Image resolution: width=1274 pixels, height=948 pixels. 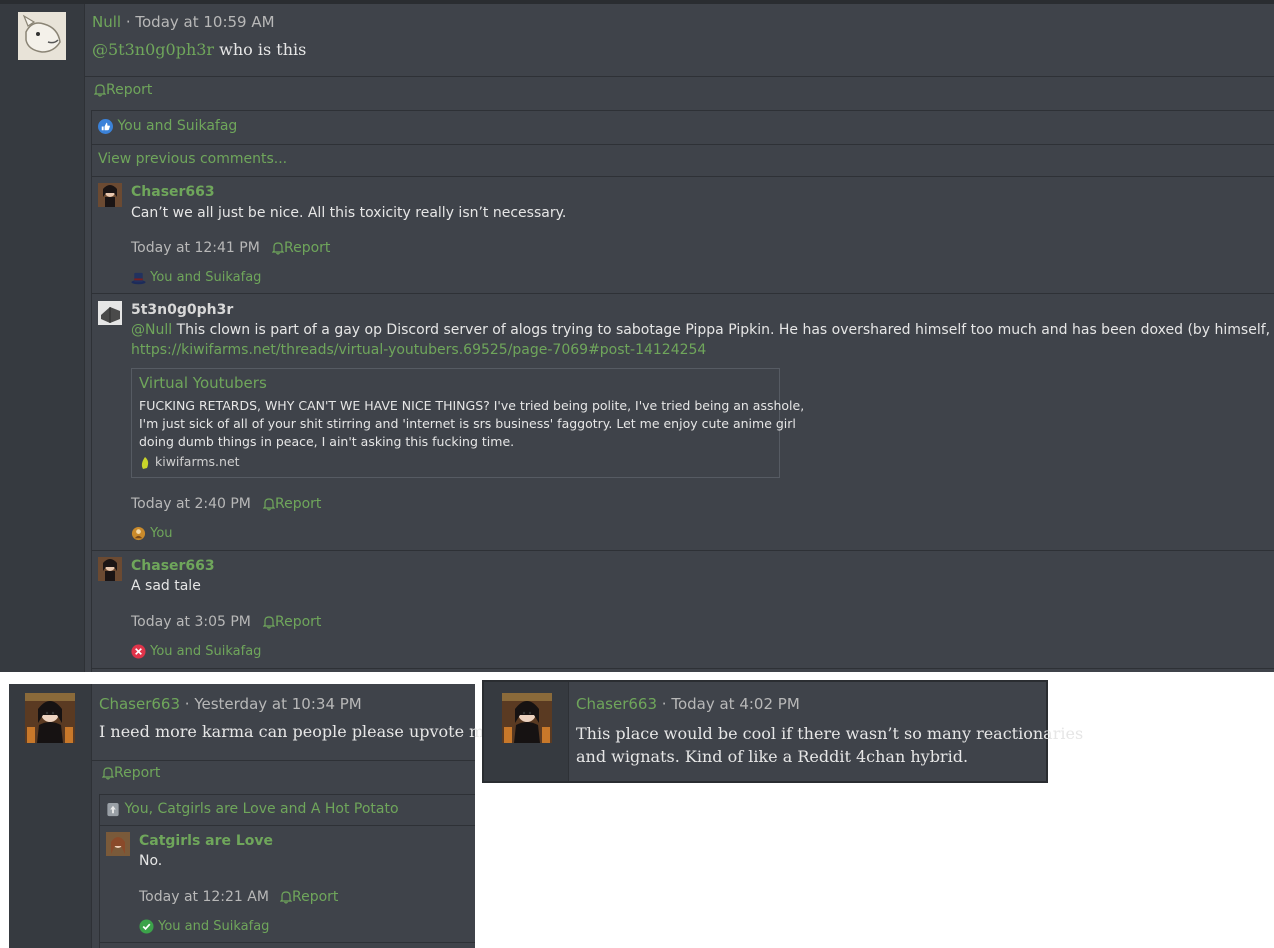 What do you see at coordinates (191, 622) in the screenshot?
I see `comment-time: Today at 3:05 PM` at bounding box center [191, 622].